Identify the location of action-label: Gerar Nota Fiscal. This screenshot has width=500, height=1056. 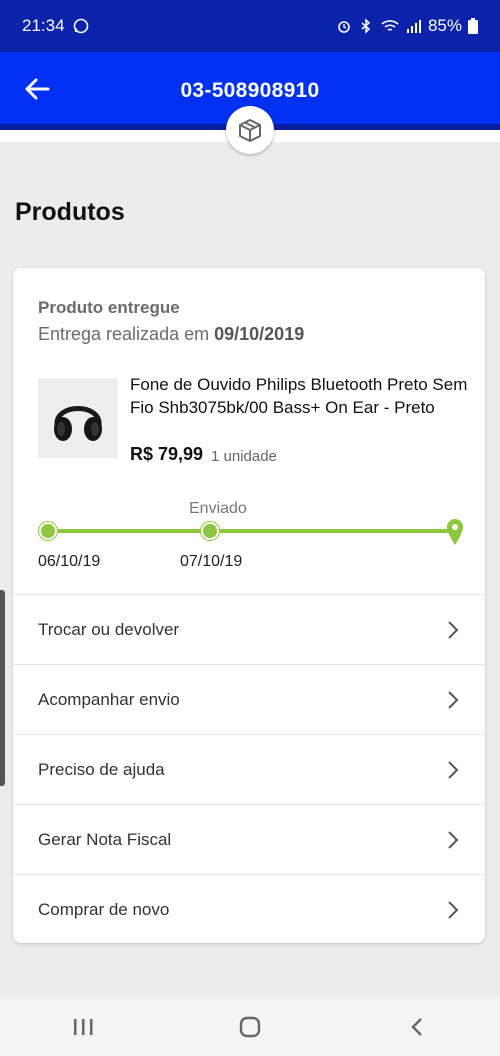
(105, 839).